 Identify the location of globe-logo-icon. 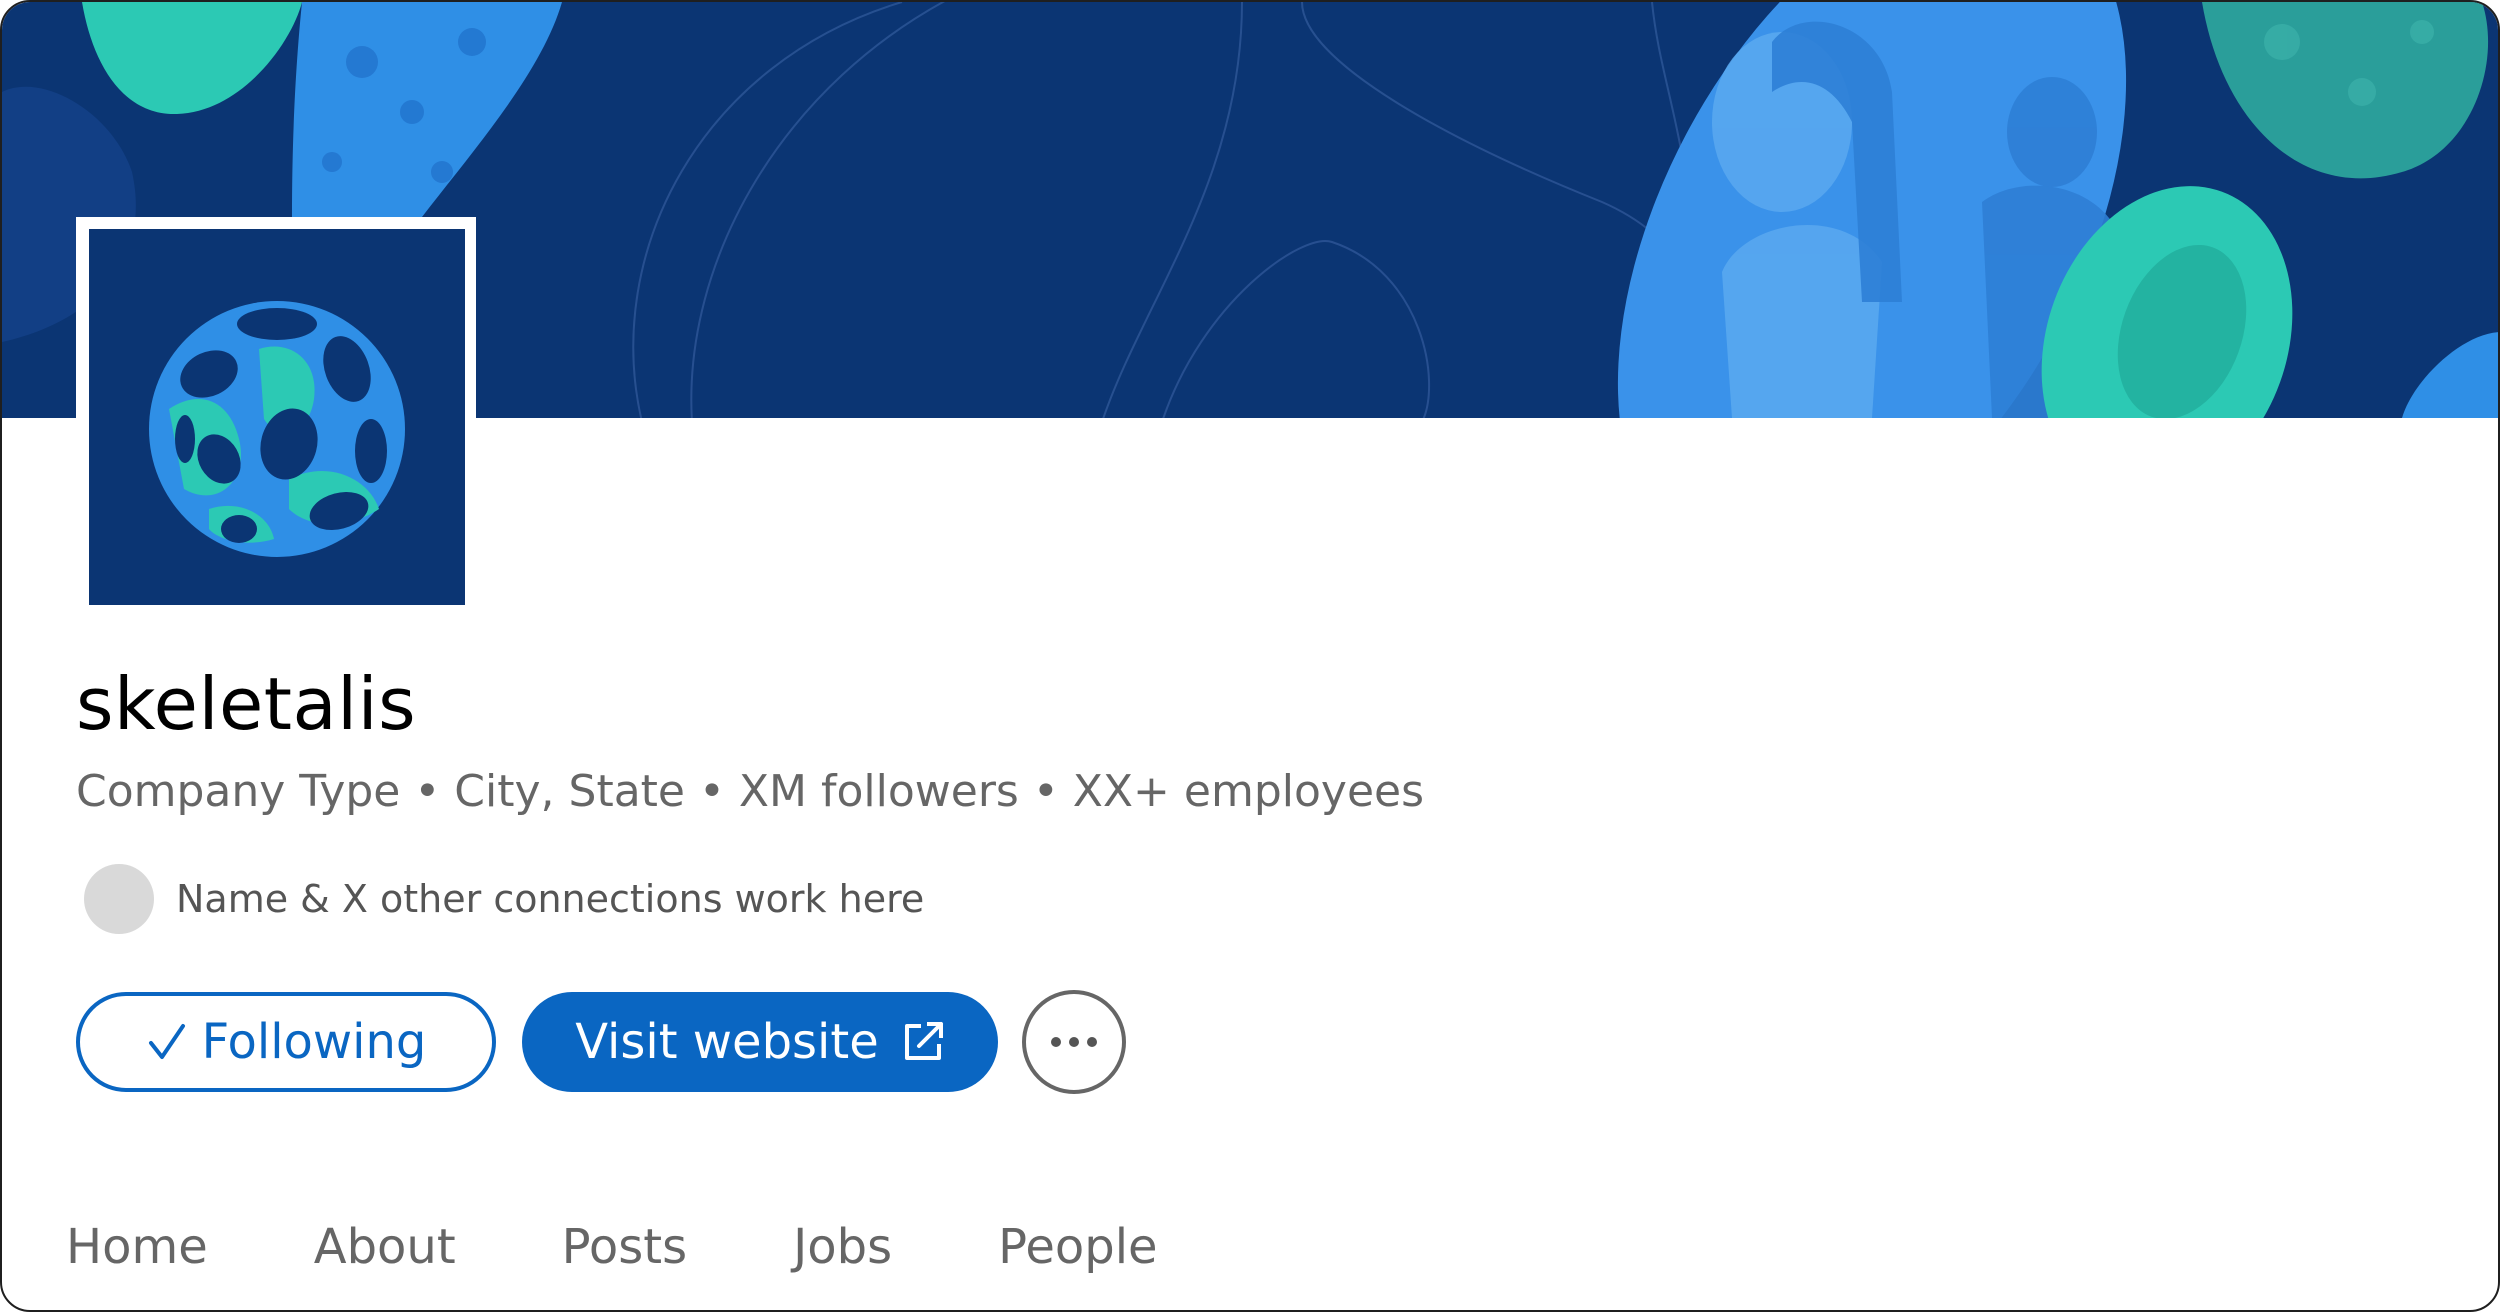
(277, 429).